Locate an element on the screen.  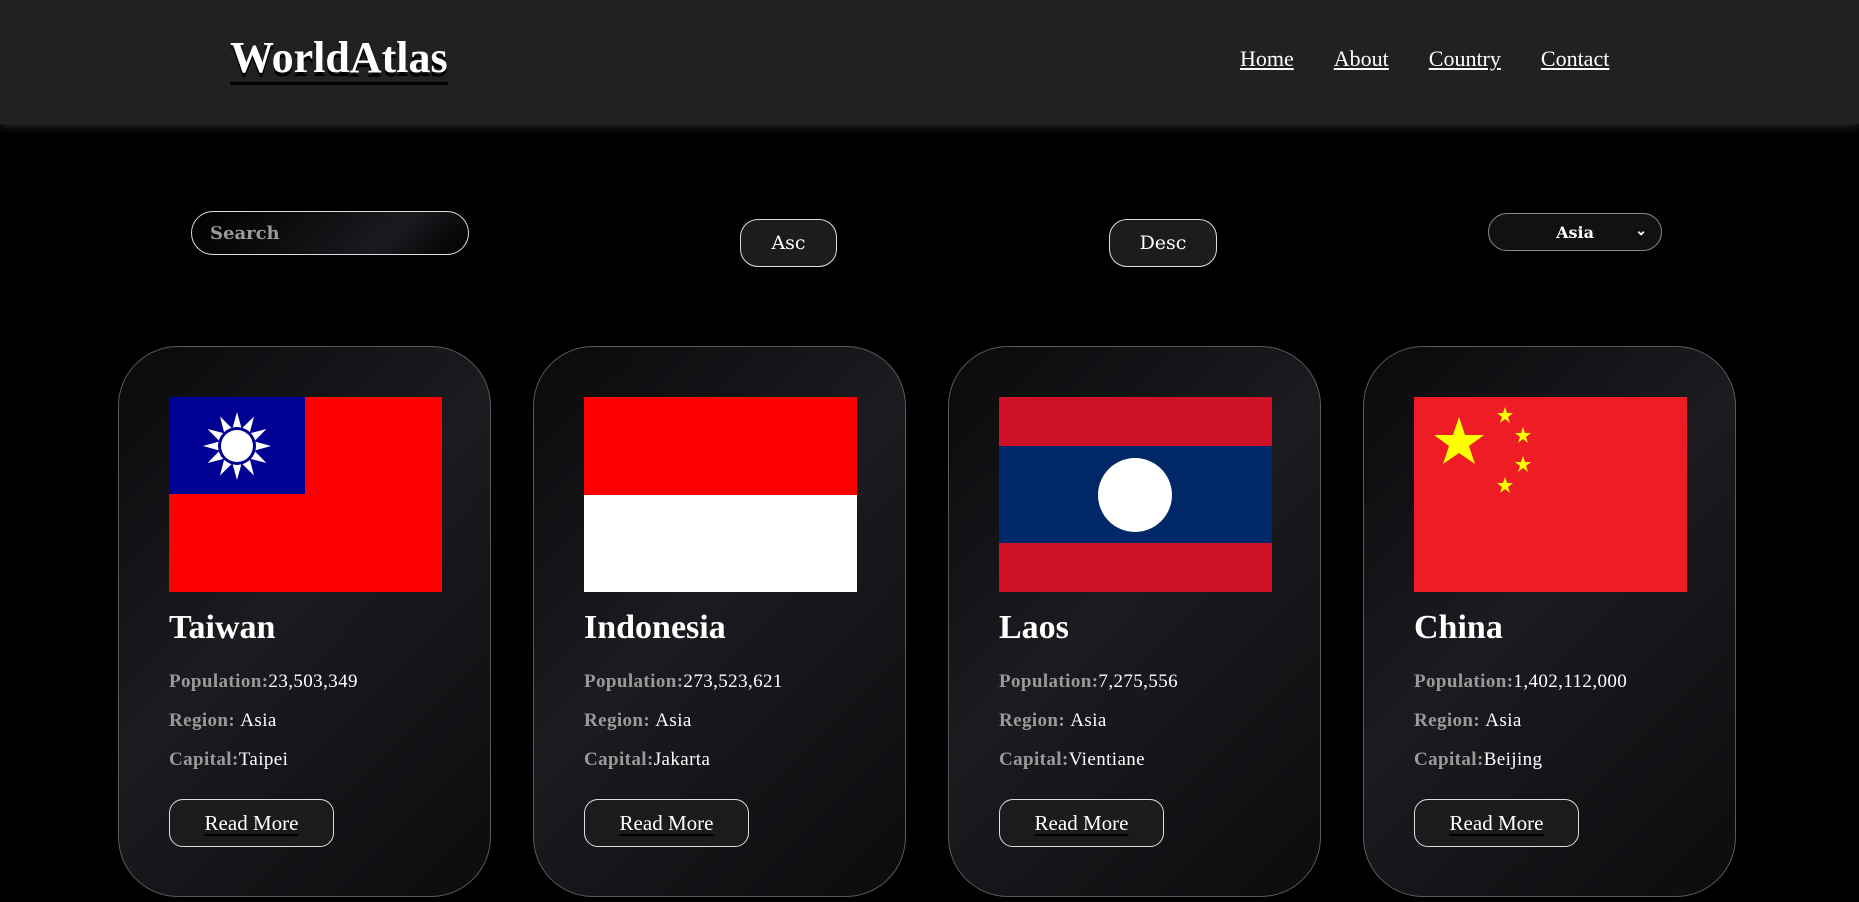
laos-flag-image is located at coordinates (1135, 494).